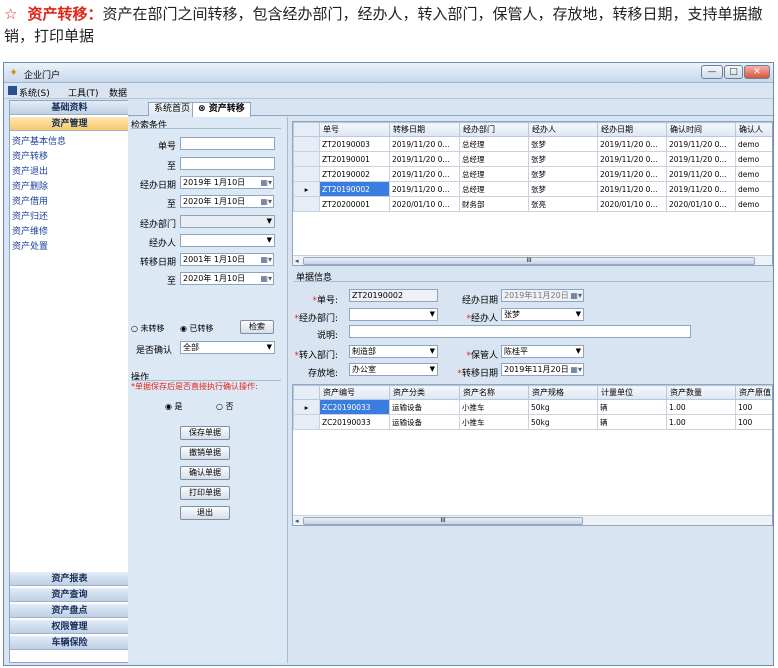 The height and width of the screenshot is (668, 778). I want to click on col-header: 资产数量, so click(701, 392).